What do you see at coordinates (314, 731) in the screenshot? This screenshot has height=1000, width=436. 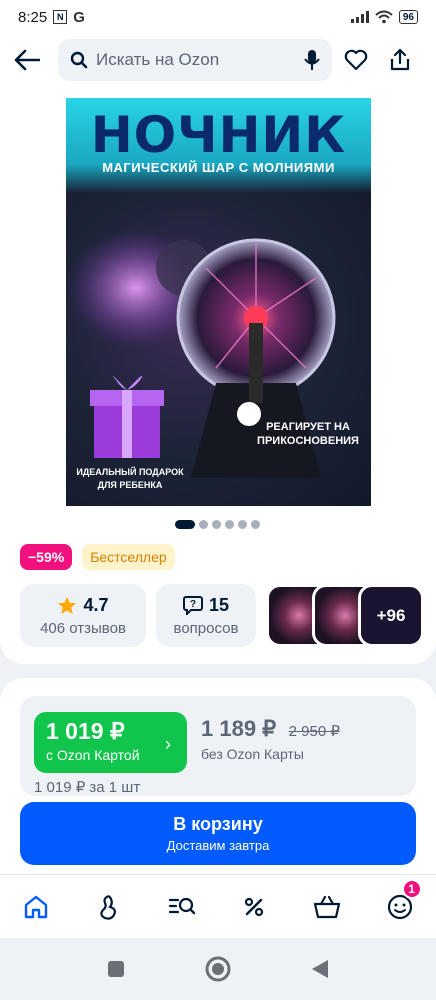 I see `old-price-value: 2 950 ₽` at bounding box center [314, 731].